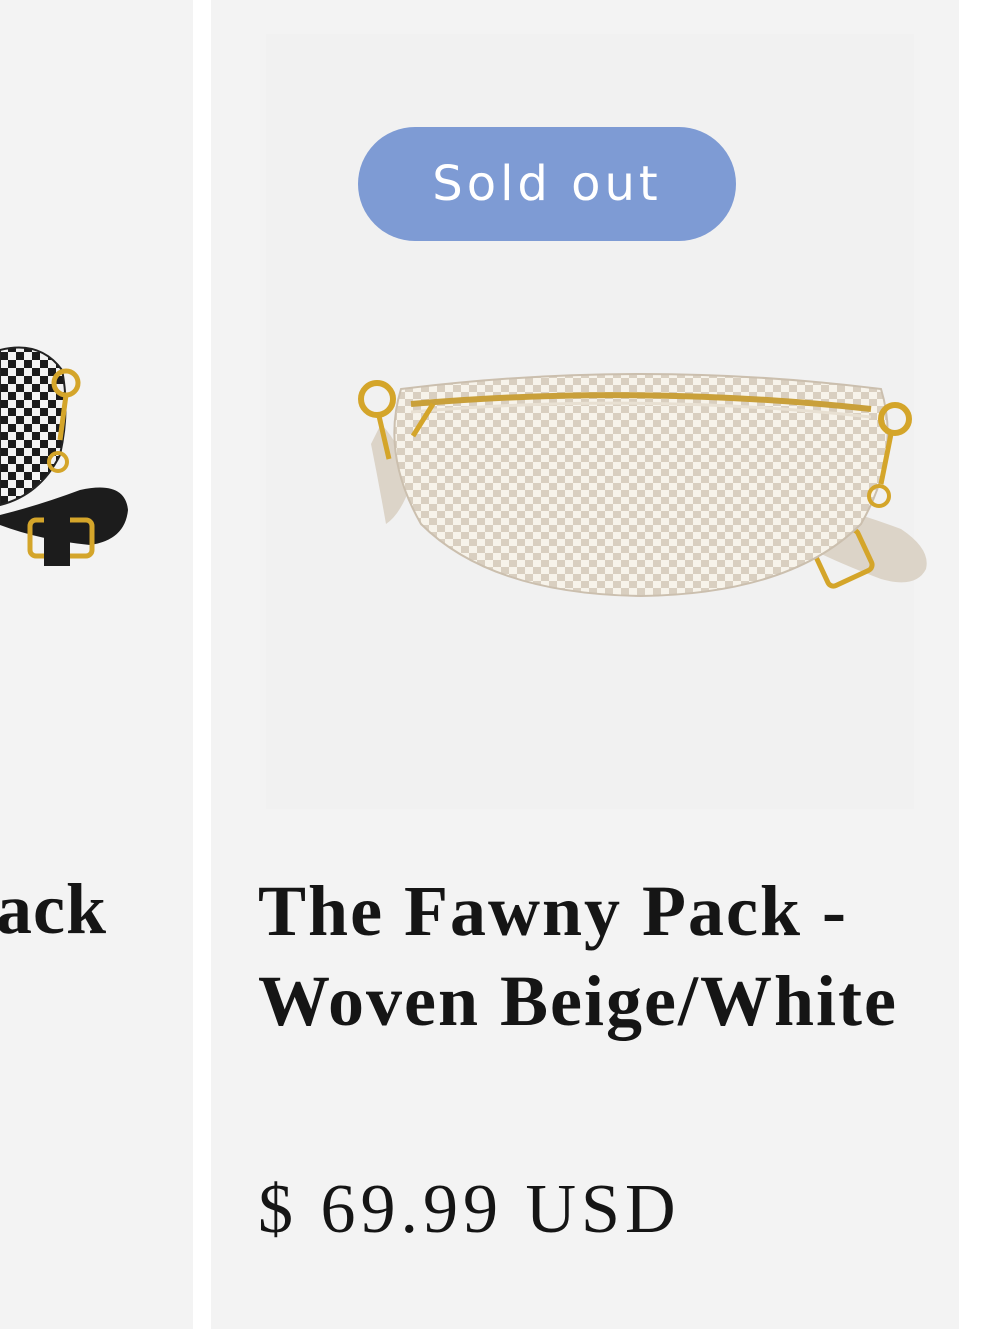 The height and width of the screenshot is (1329, 1000). What do you see at coordinates (547, 184) in the screenshot?
I see `sold-out-badge: Sold out` at bounding box center [547, 184].